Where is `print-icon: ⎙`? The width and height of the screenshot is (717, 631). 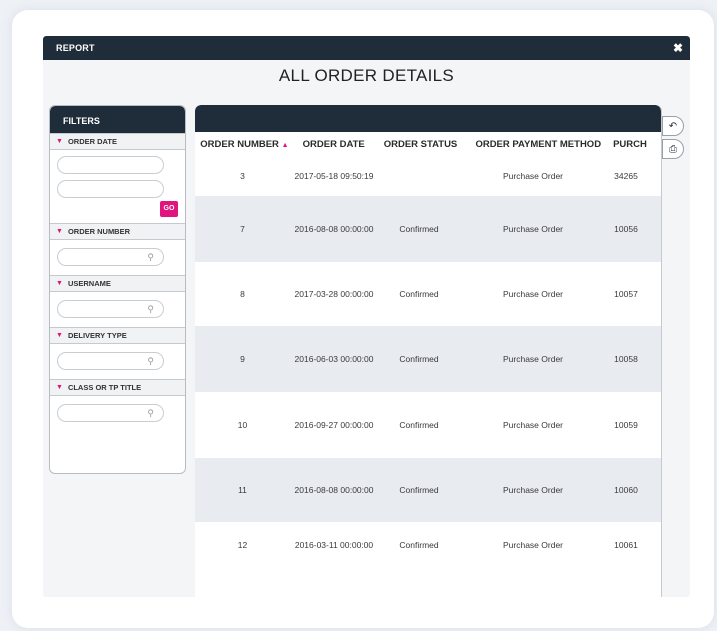
print-icon: ⎙ is located at coordinates (673, 149).